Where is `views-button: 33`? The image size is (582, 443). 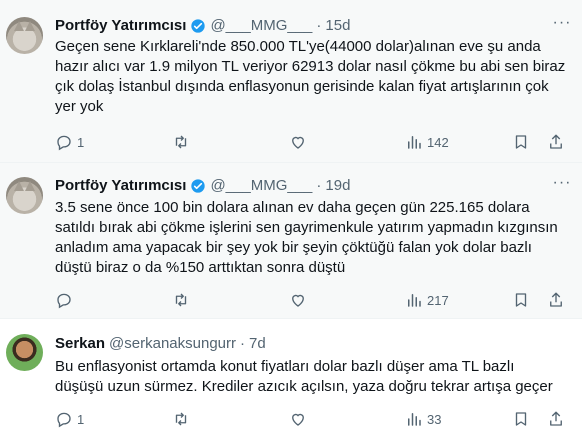 views-button: 33 is located at coordinates (423, 419).